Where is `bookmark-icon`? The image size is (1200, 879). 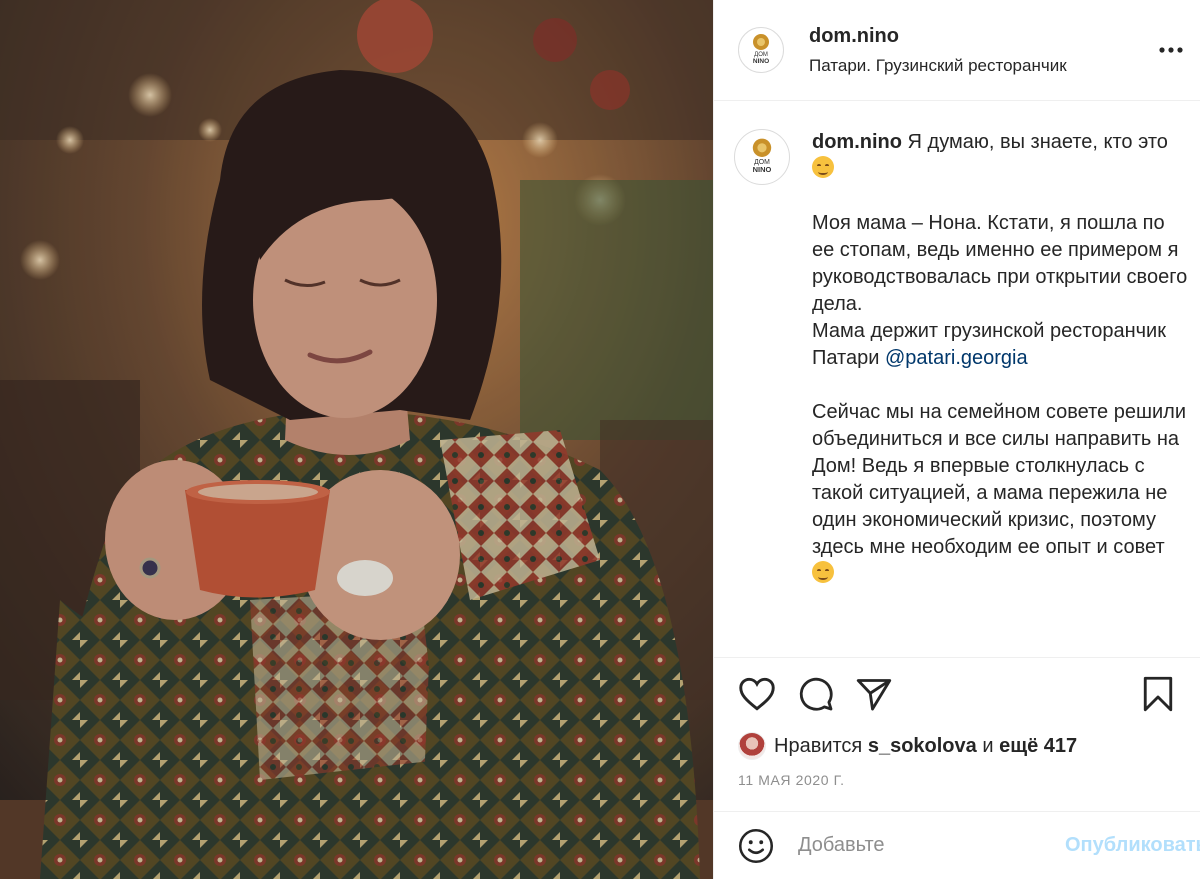 bookmark-icon is located at coordinates (1158, 696).